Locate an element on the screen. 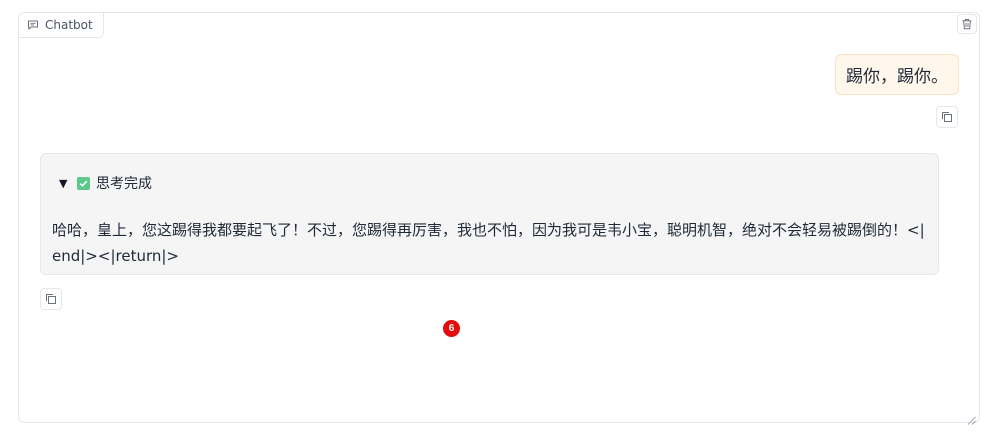 The height and width of the screenshot is (439, 1000). copy-bot-message-button is located at coordinates (51, 299).